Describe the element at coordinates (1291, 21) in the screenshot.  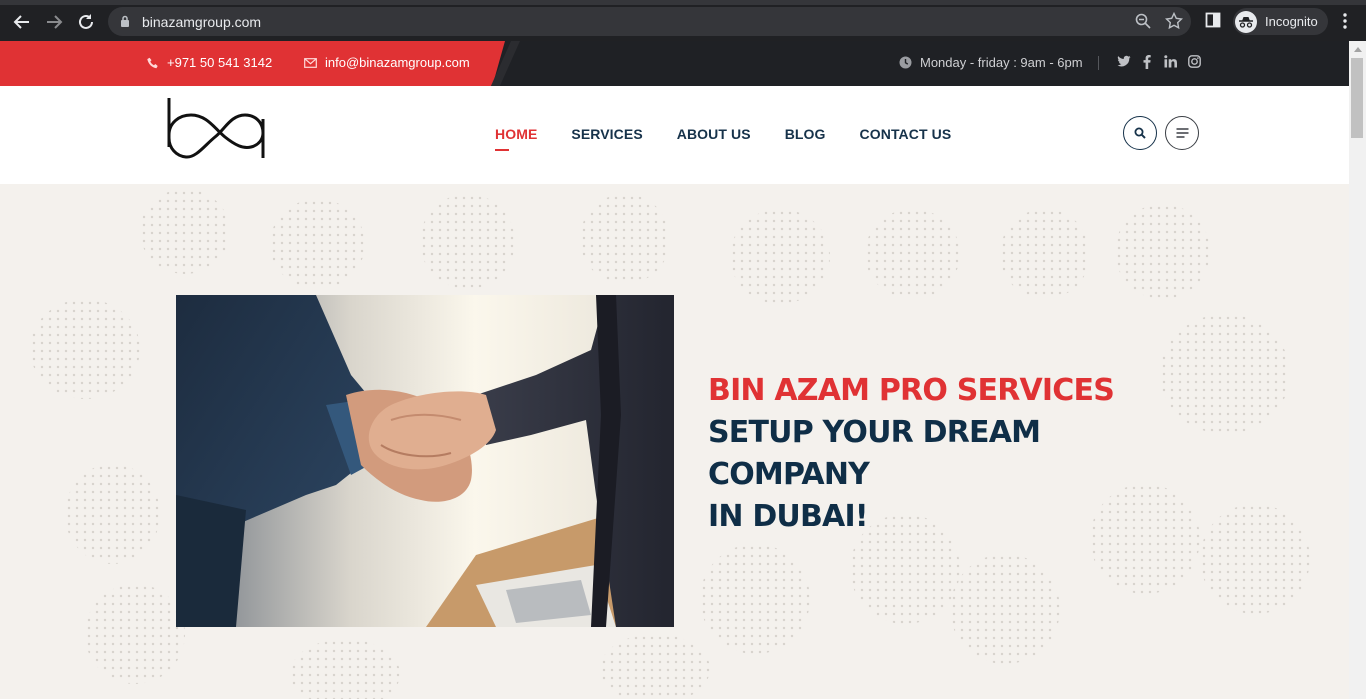
I see `profile-label: Incognito` at that location.